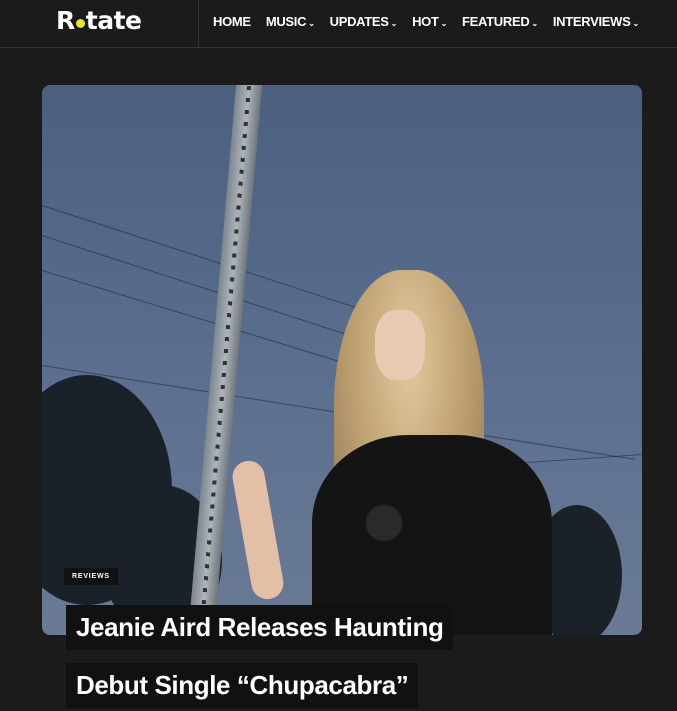  Describe the element at coordinates (65, 20) in the screenshot. I see `logo-letter: R` at that location.